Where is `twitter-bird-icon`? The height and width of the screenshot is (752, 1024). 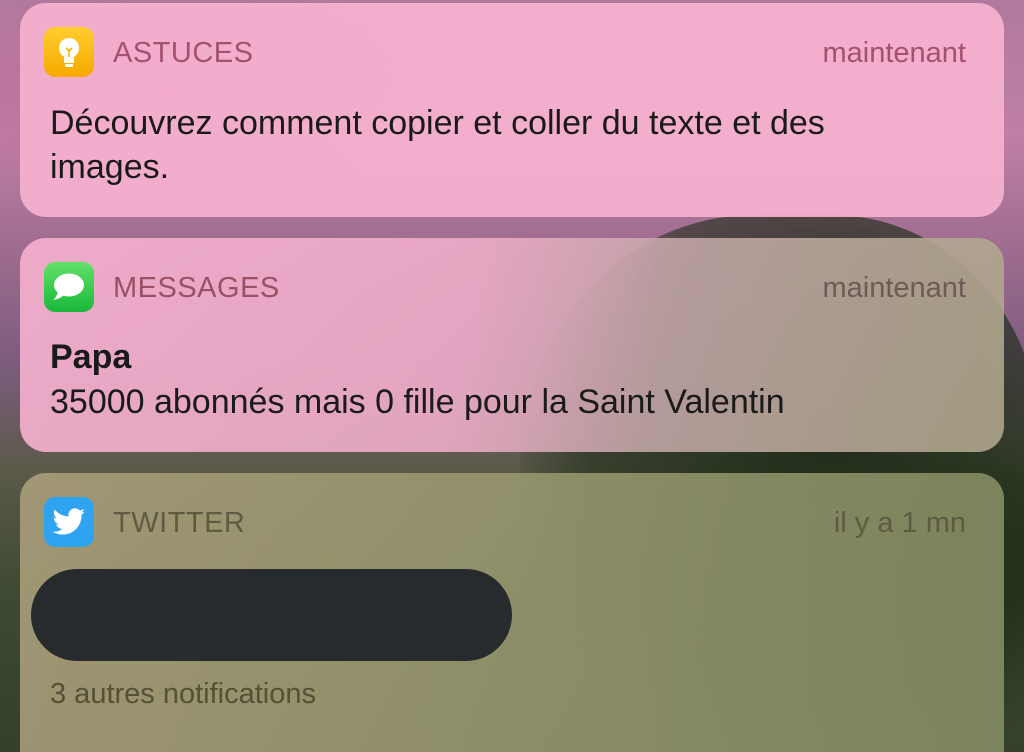 twitter-bird-icon is located at coordinates (69, 522).